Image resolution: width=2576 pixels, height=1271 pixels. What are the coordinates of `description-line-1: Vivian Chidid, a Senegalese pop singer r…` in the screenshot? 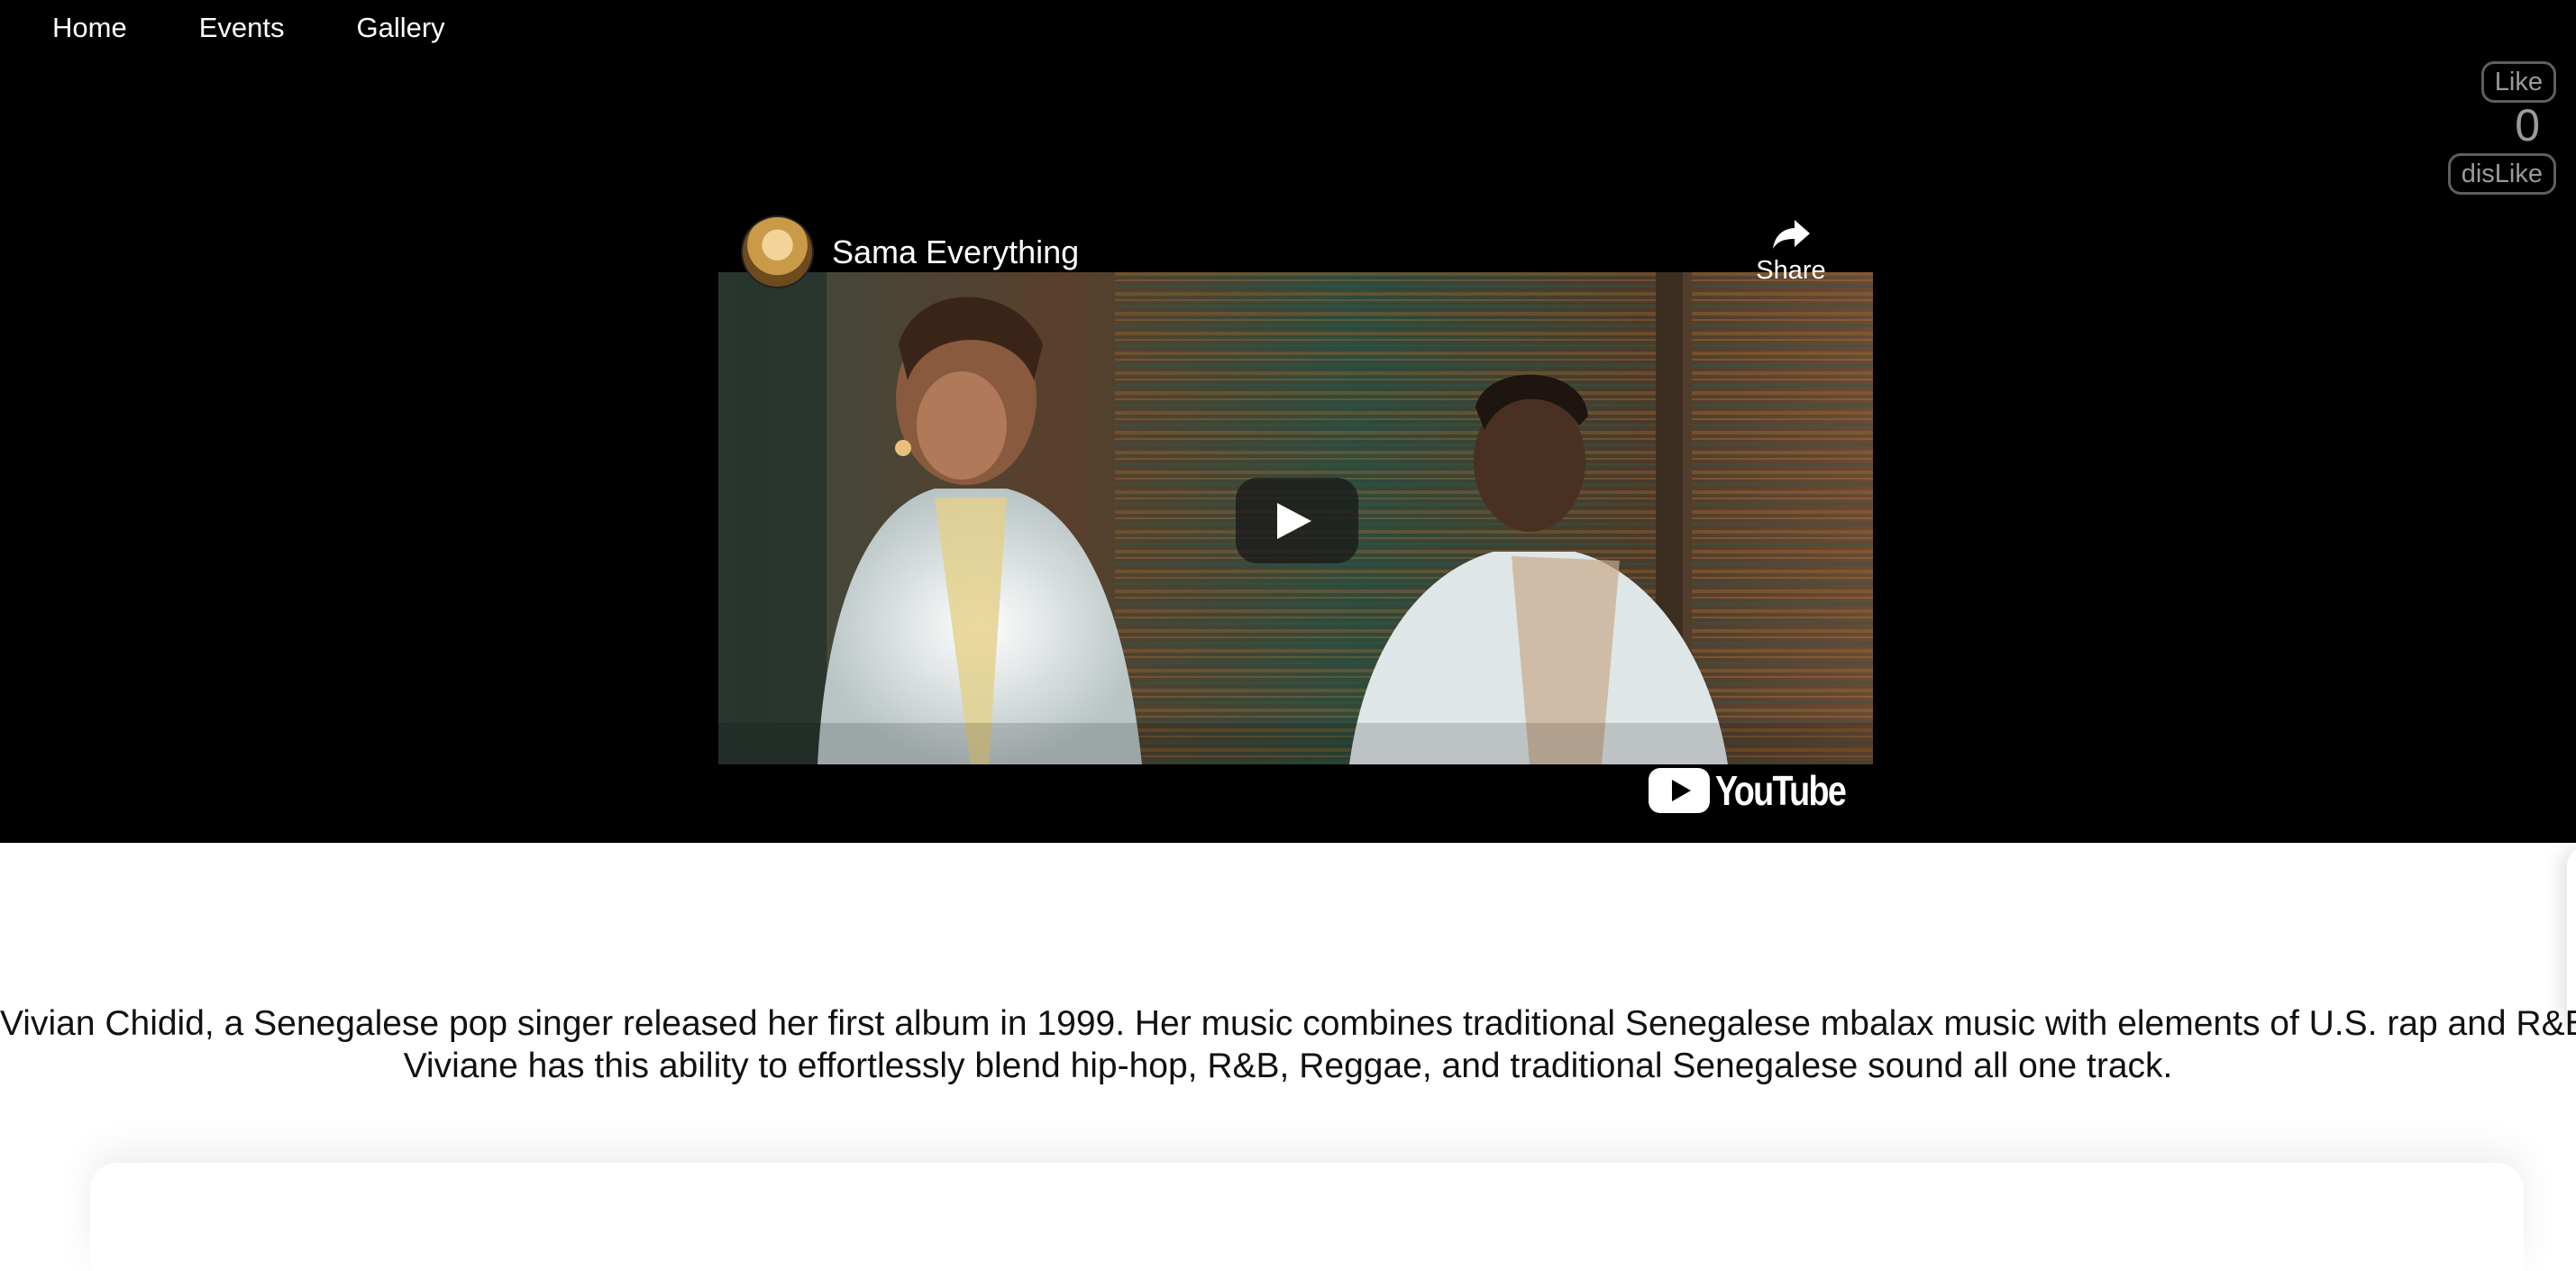 It's located at (1288, 1024).